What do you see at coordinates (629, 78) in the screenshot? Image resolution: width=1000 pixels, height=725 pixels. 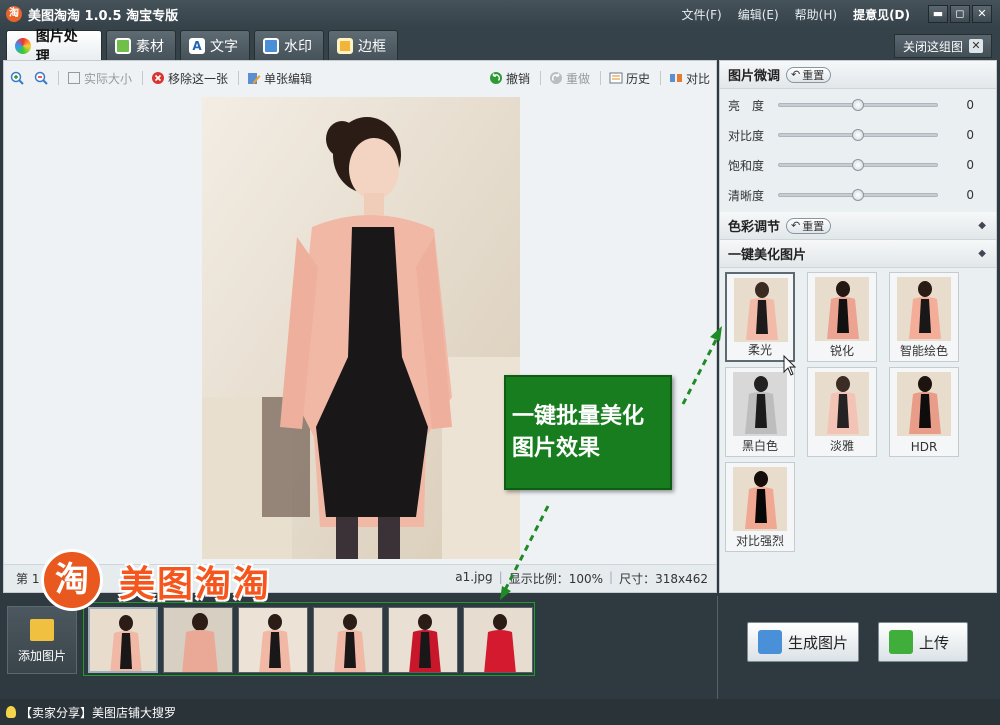 I see `history-button: 历史` at bounding box center [629, 78].